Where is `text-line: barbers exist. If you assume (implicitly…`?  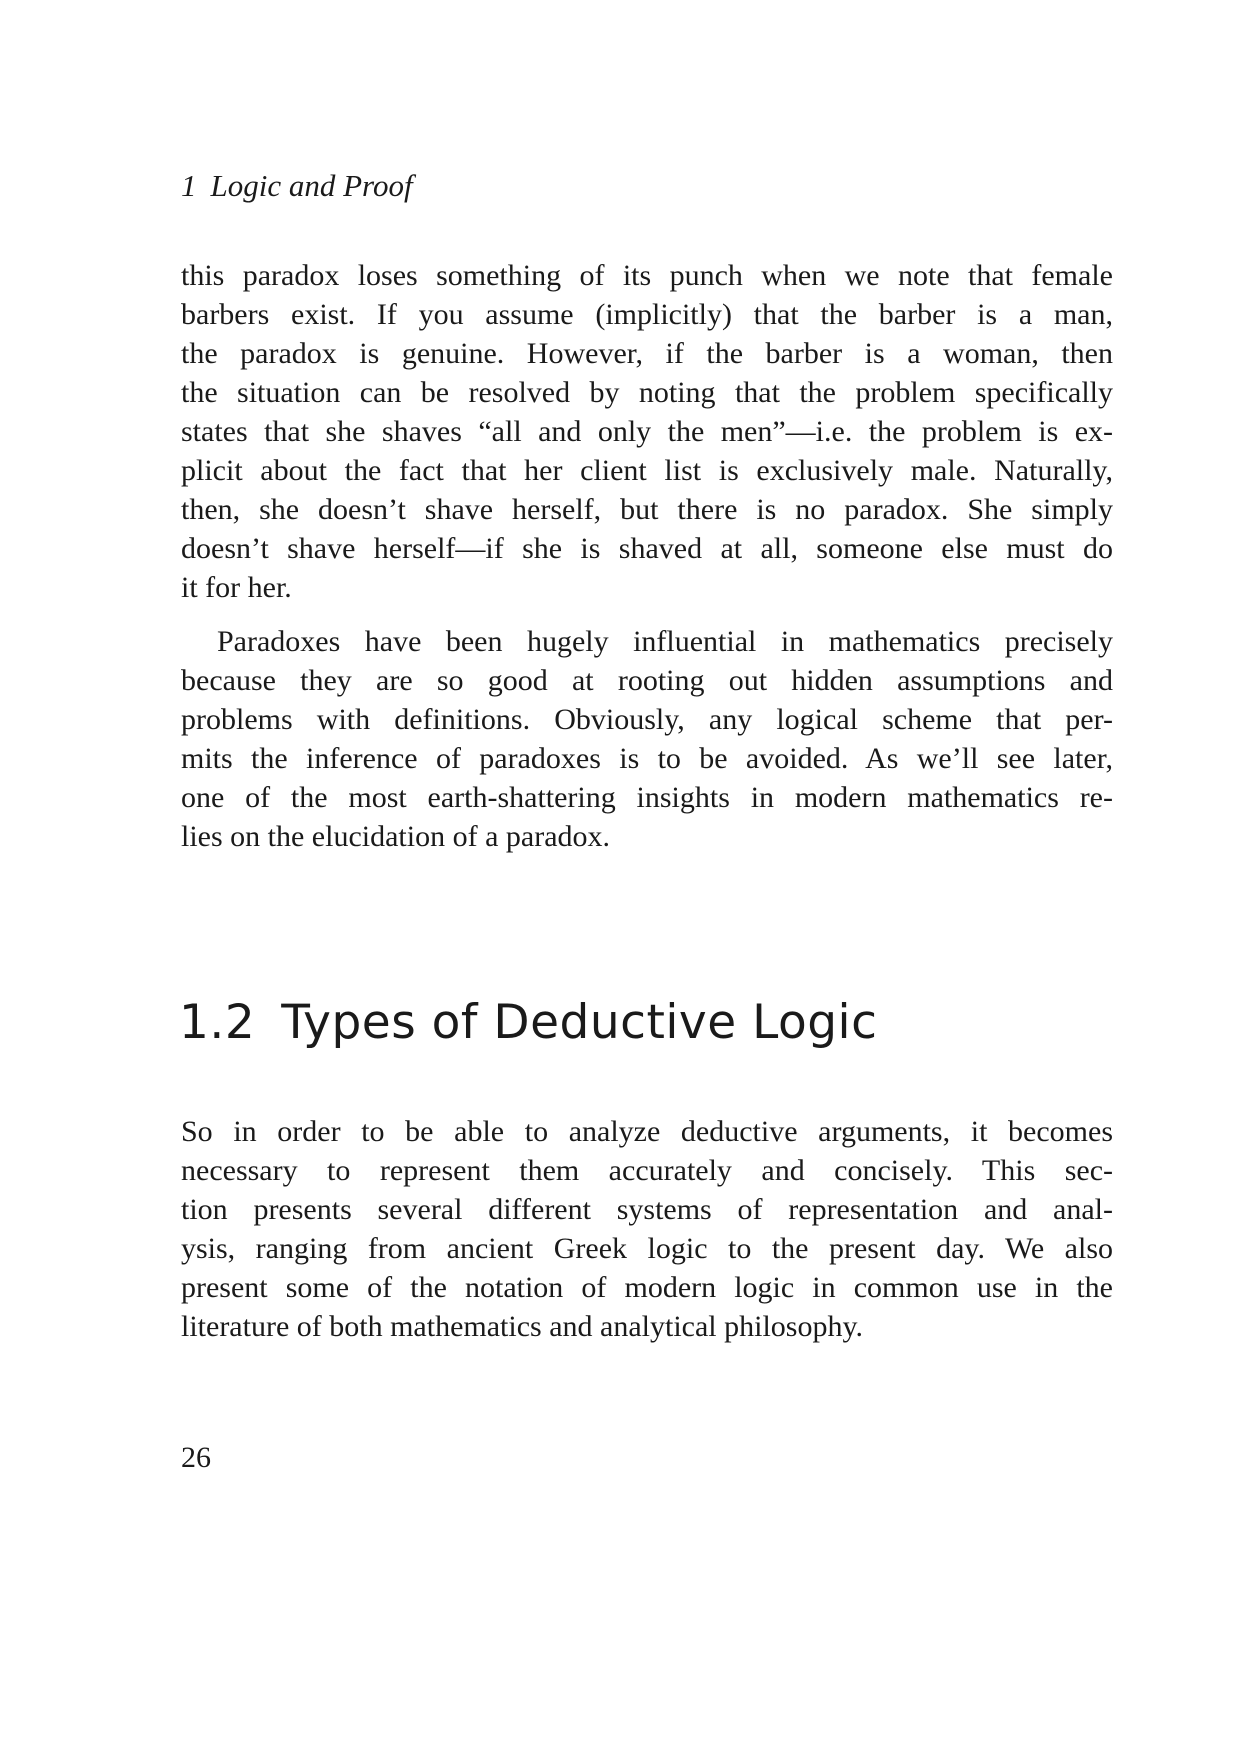
text-line: barbers exist. If you assume (implicitly… is located at coordinates (647, 314).